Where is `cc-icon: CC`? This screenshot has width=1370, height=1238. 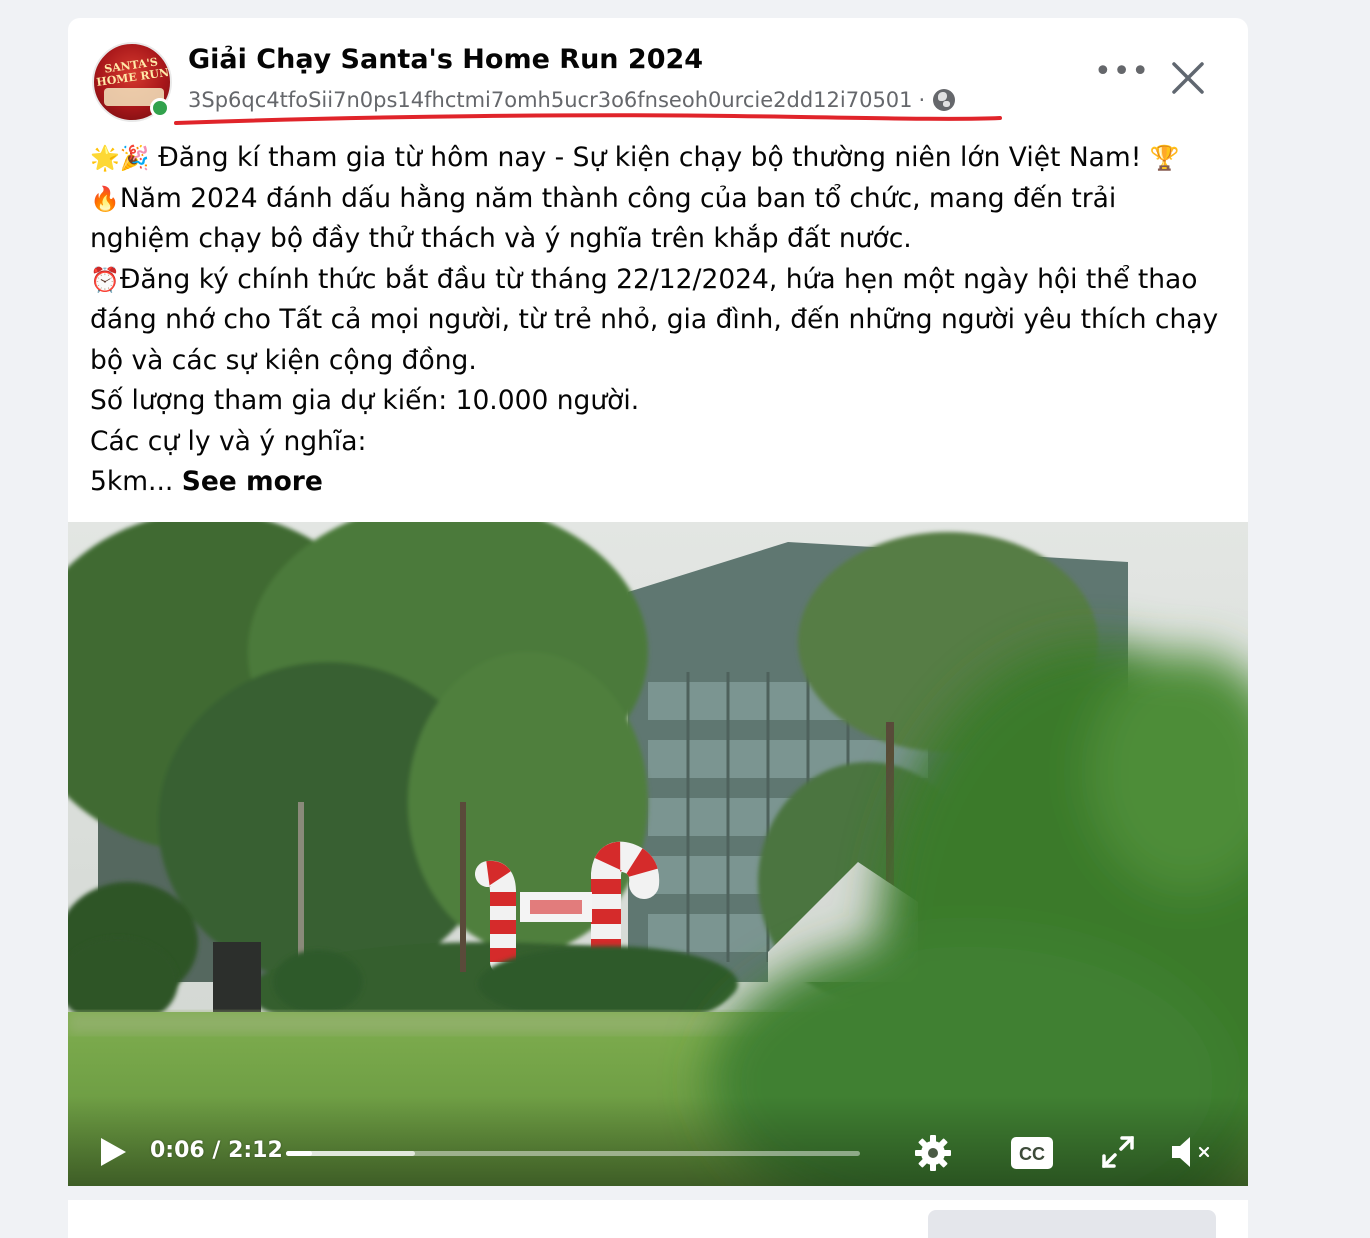
cc-icon: CC is located at coordinates (1032, 1153).